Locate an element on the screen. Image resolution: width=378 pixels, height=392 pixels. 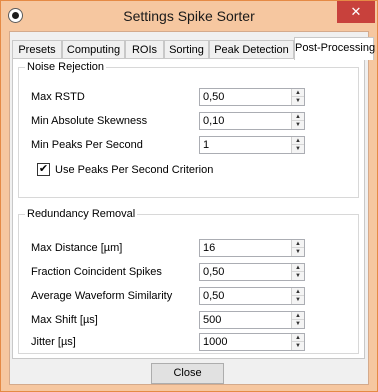
close-button: Close is located at coordinates (187, 373).